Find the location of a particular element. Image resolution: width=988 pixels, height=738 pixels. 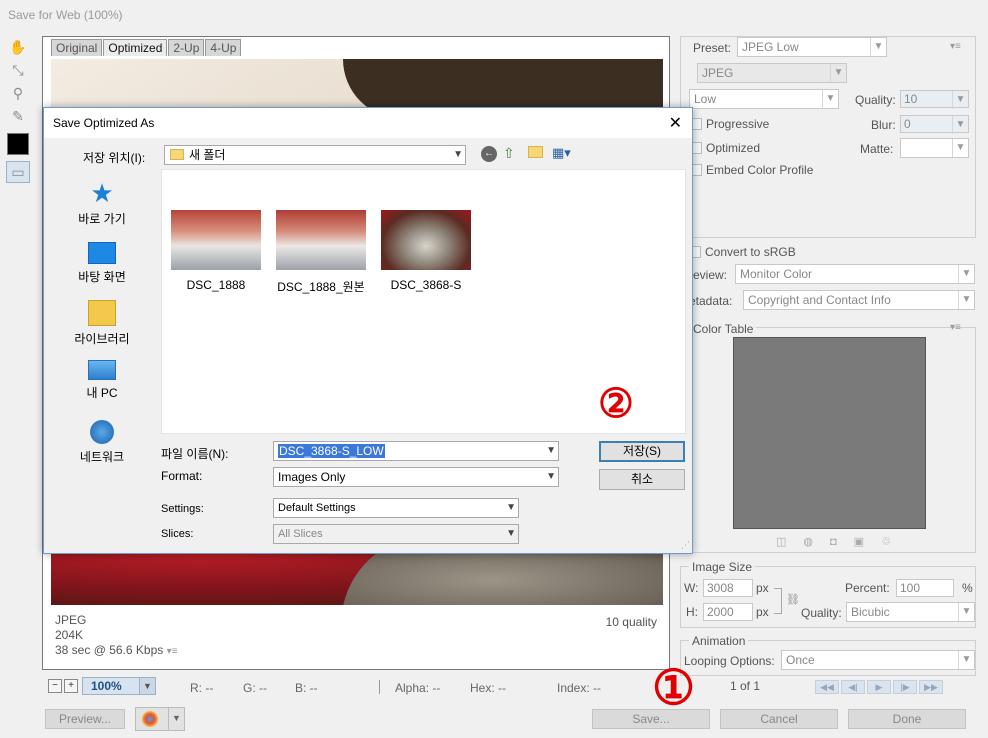

zoom-out-button: − is located at coordinates (55, 686).